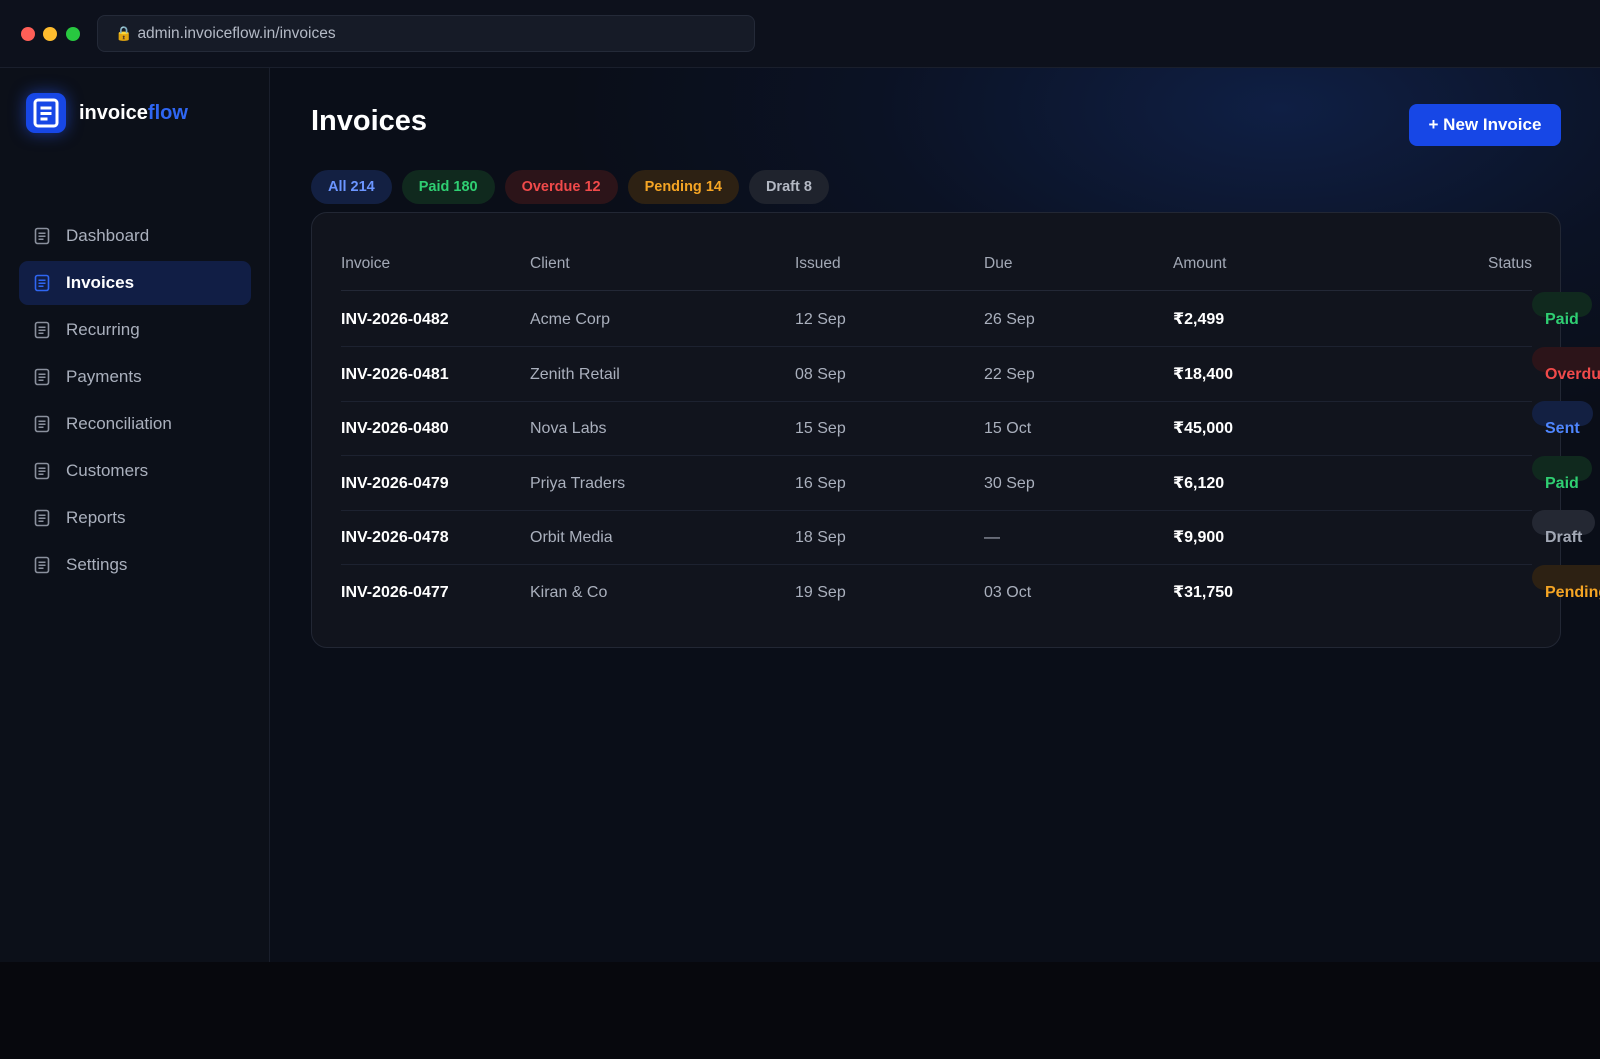  I want to click on issued-date: 12 Sep, so click(820, 319).